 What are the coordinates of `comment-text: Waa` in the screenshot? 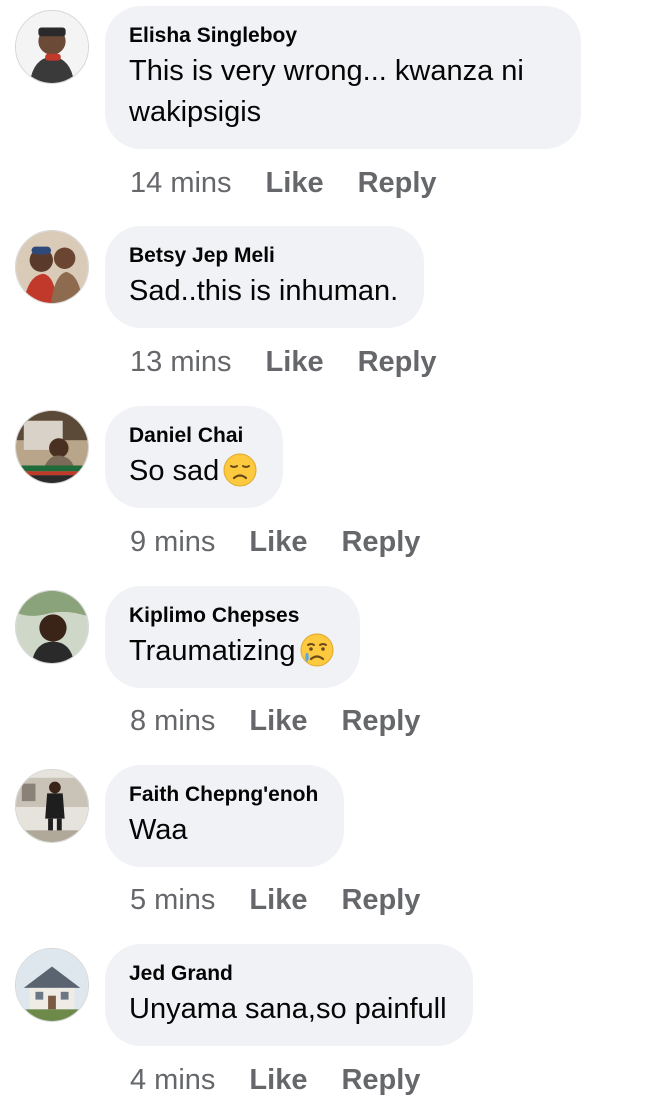 It's located at (158, 830).